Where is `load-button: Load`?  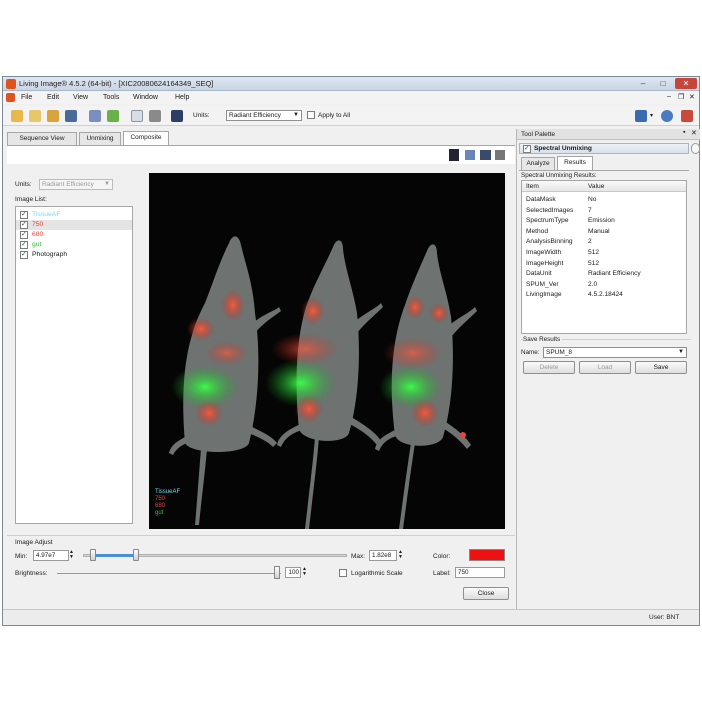
load-button: Load is located at coordinates (605, 367).